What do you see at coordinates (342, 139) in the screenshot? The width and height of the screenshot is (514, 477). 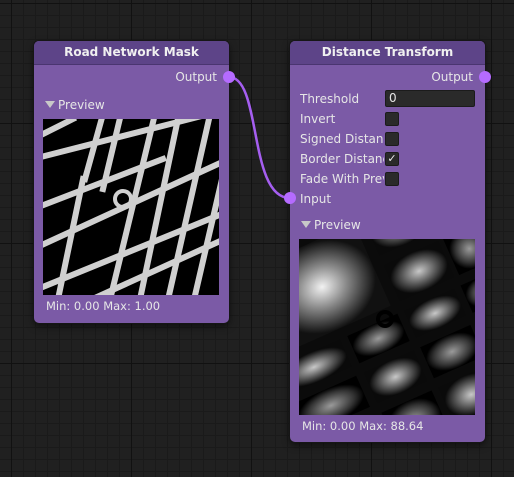 I see `signed-distance-label: Signed Distanc` at bounding box center [342, 139].